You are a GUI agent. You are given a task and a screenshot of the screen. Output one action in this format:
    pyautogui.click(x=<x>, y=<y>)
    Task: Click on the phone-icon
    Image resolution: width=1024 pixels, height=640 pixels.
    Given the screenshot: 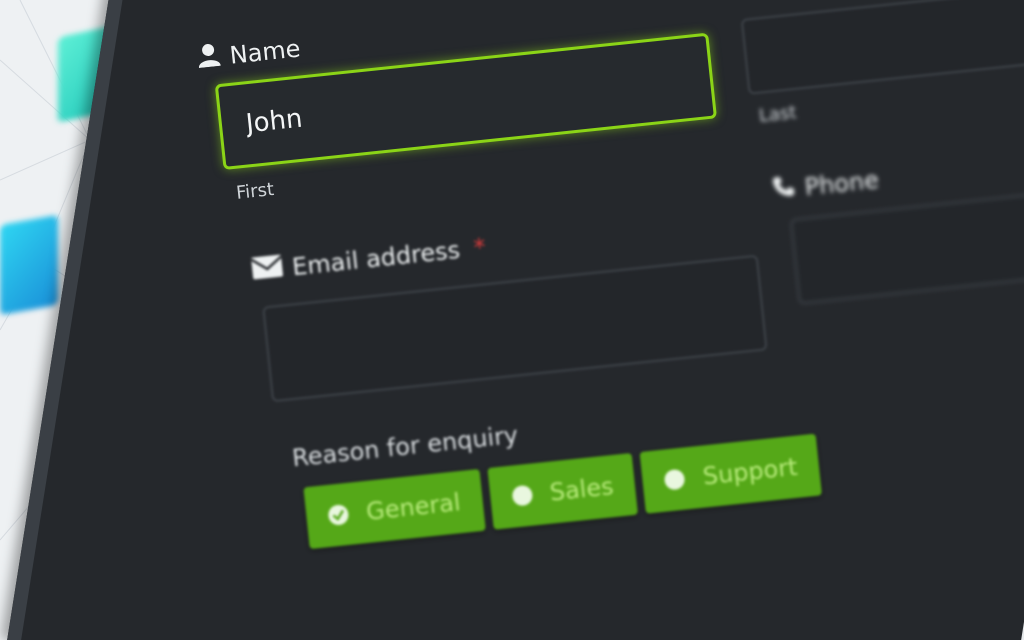 What is the action you would take?
    pyautogui.click(x=783, y=190)
    